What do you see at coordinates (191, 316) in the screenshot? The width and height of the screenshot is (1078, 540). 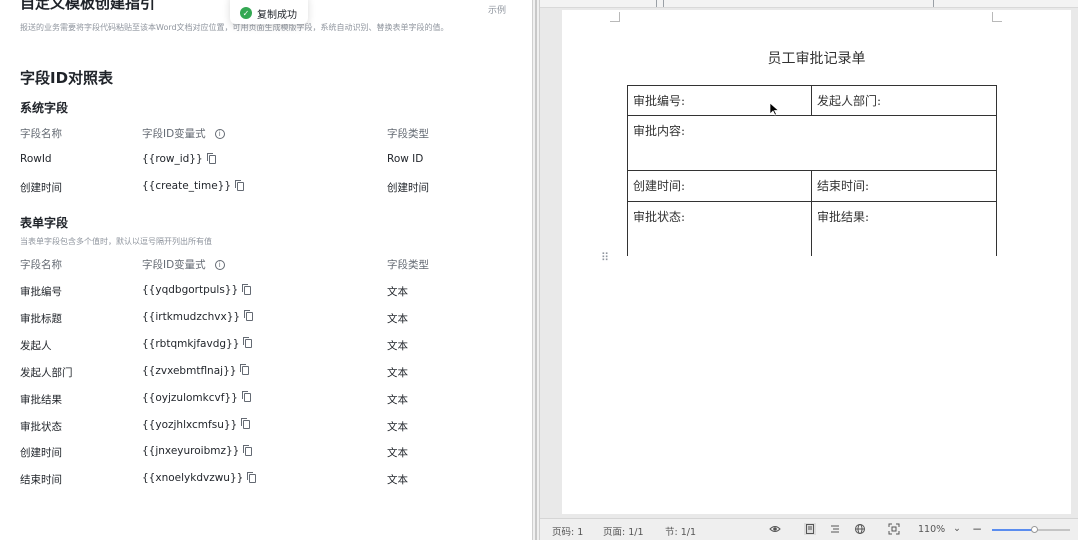 I see `field-var: {{irtkmudzchvx}}` at bounding box center [191, 316].